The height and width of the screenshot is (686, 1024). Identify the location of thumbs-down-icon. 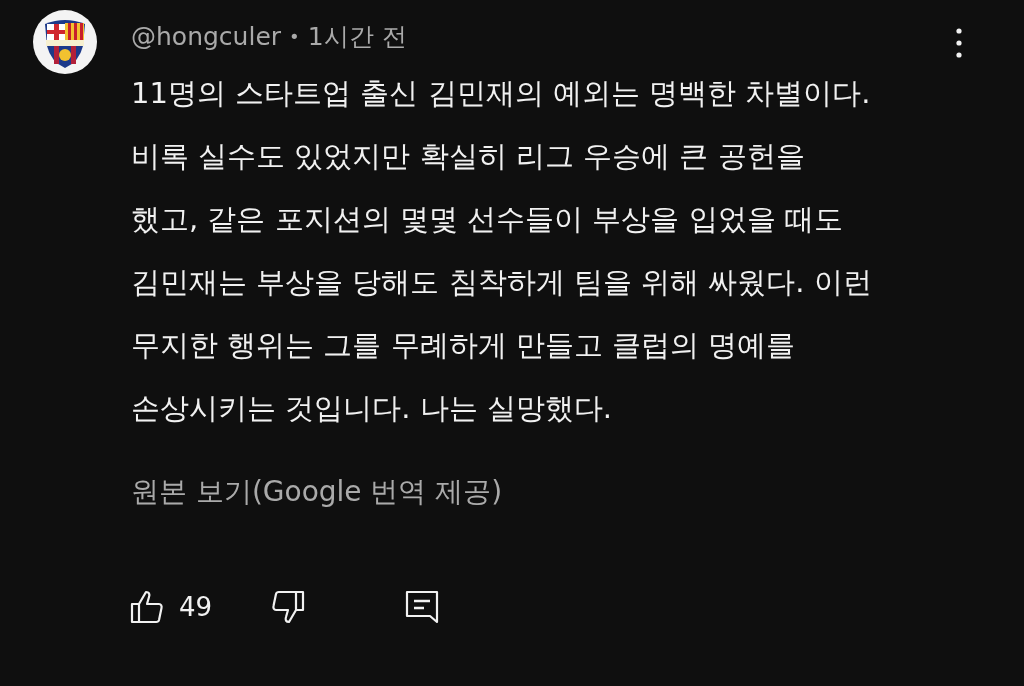
(288, 607).